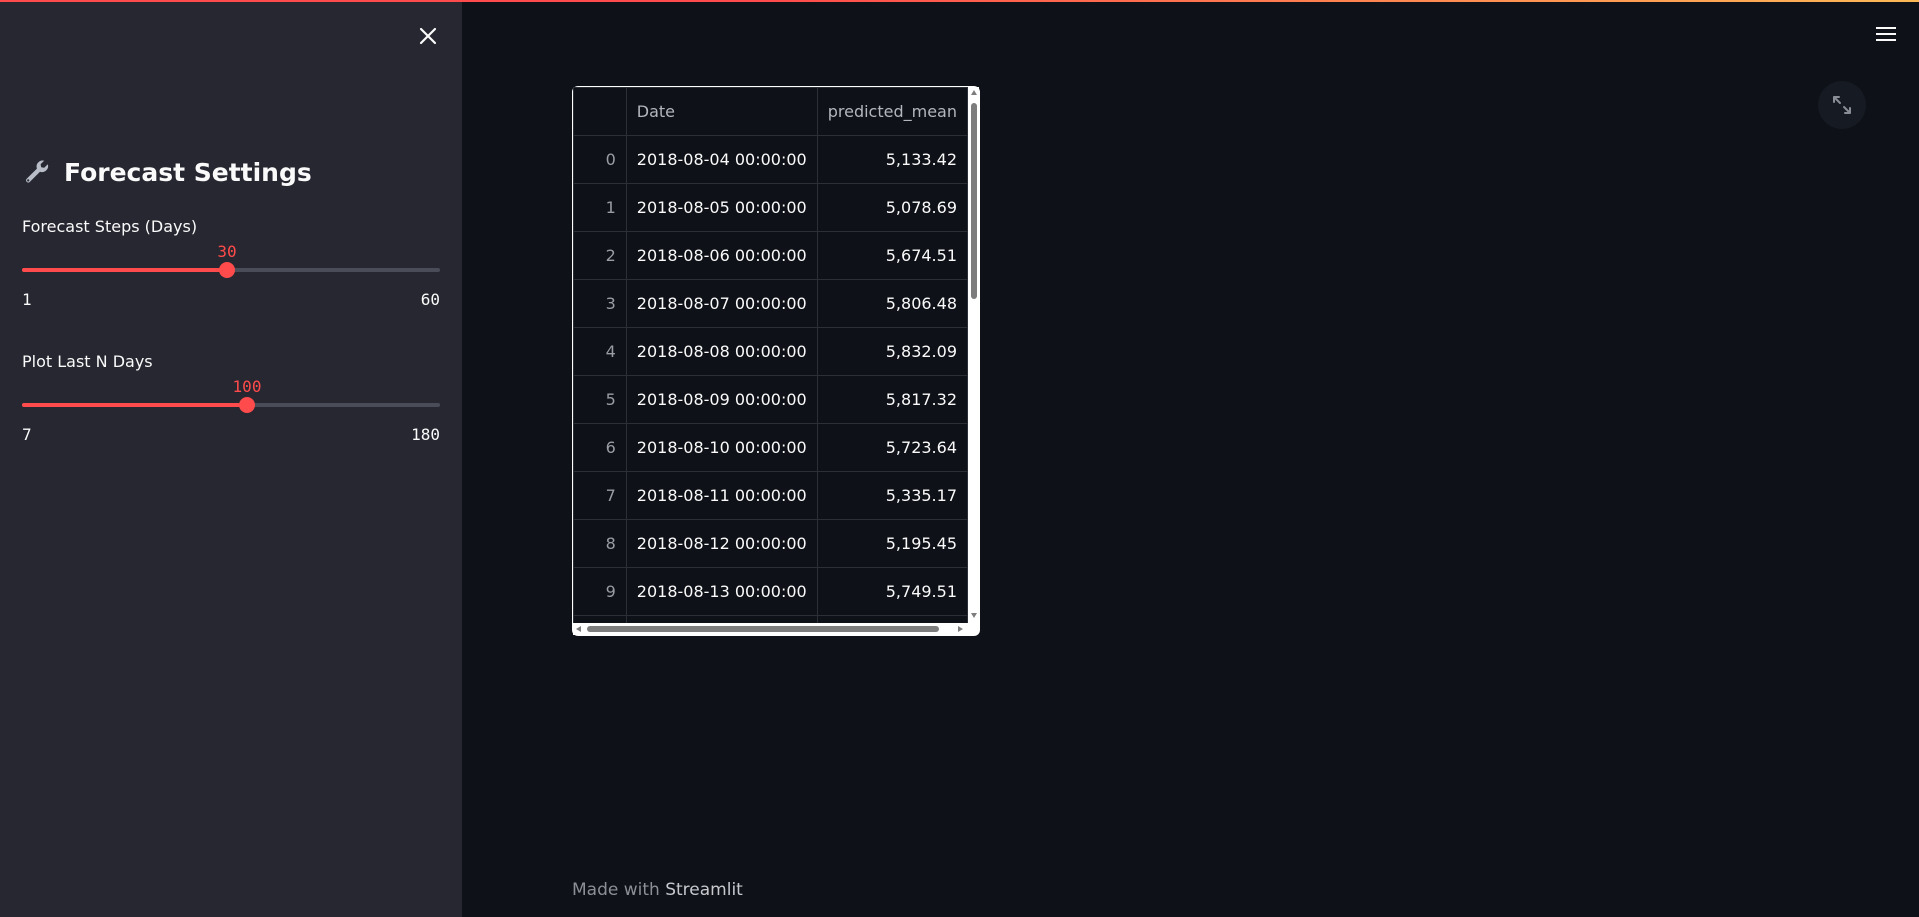 This screenshot has width=1919, height=917. Describe the element at coordinates (892, 303) in the screenshot. I see `table-cell-value: 5,806.48` at that location.